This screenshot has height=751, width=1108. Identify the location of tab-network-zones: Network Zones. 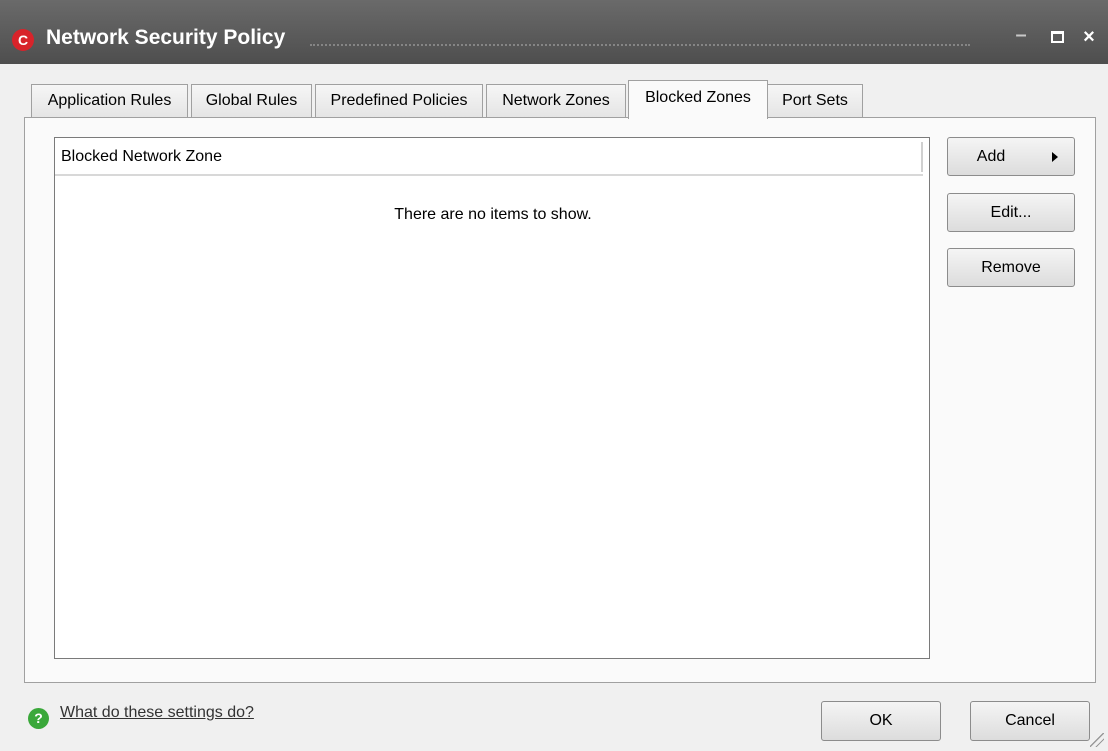
(556, 101).